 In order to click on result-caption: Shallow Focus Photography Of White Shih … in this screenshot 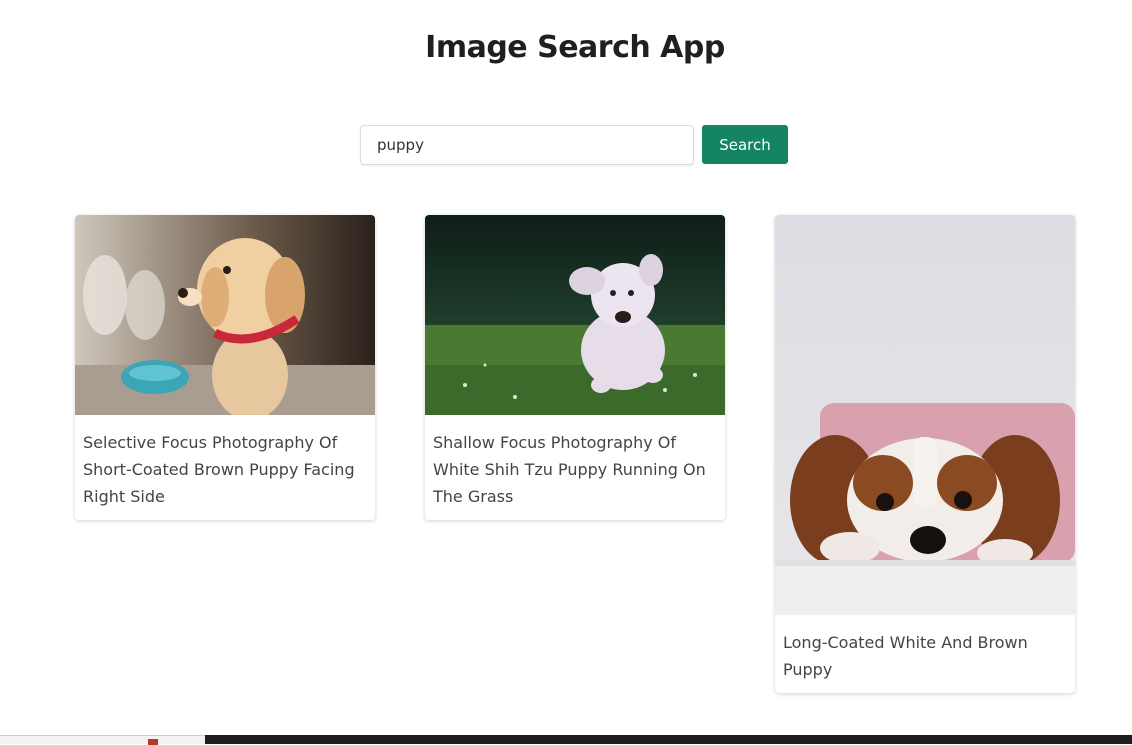, I will do `click(569, 469)`.